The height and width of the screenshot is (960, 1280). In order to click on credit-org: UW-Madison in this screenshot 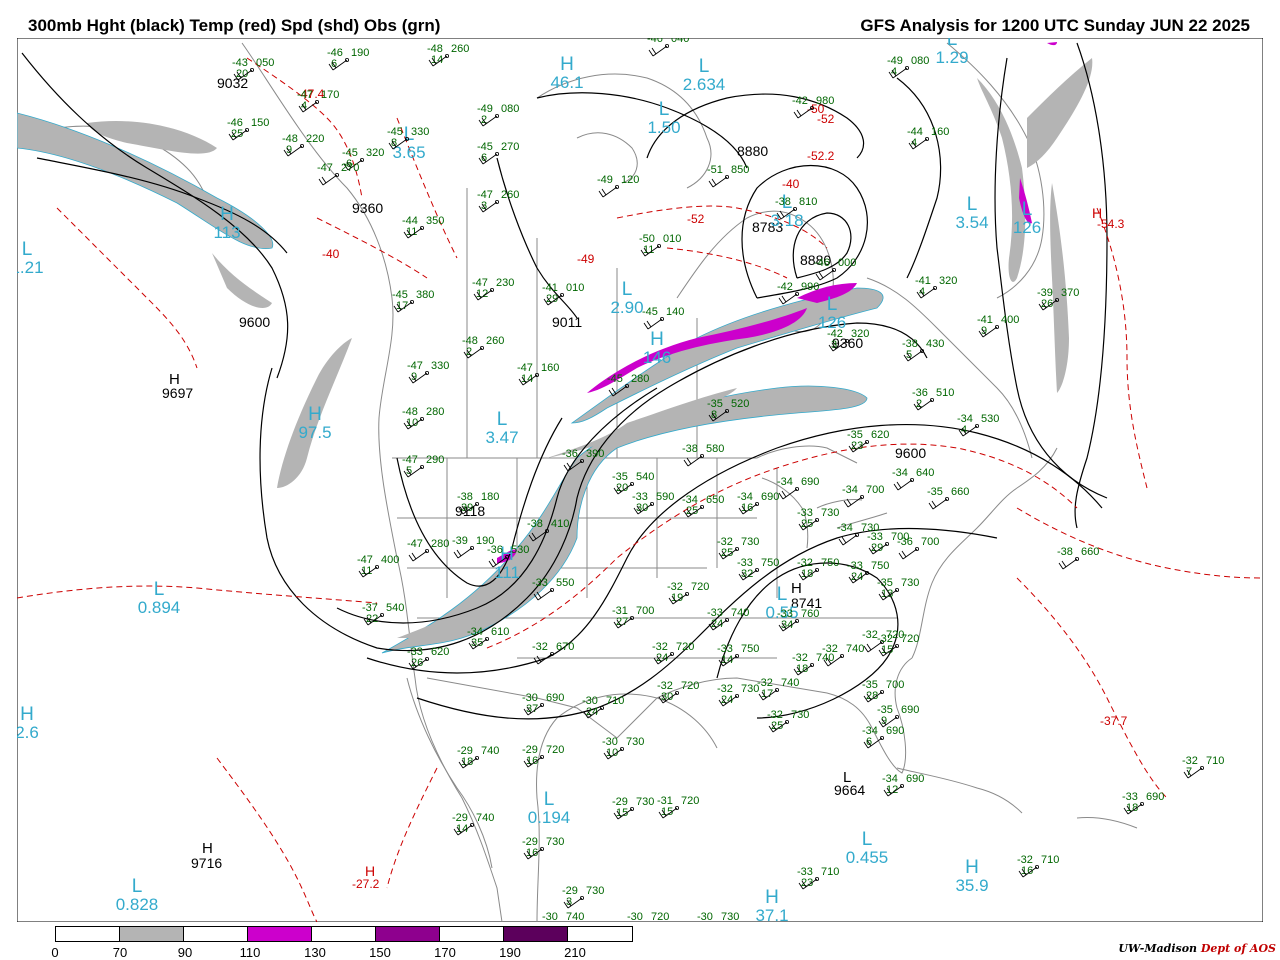, I will do `click(1158, 948)`.